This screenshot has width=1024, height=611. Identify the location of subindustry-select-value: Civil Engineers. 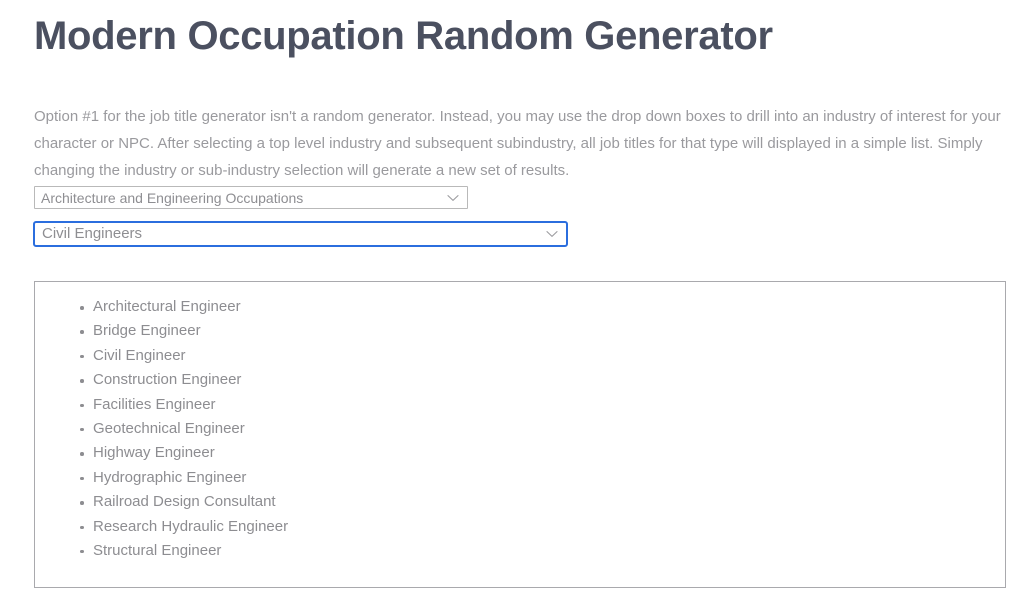
(92, 233).